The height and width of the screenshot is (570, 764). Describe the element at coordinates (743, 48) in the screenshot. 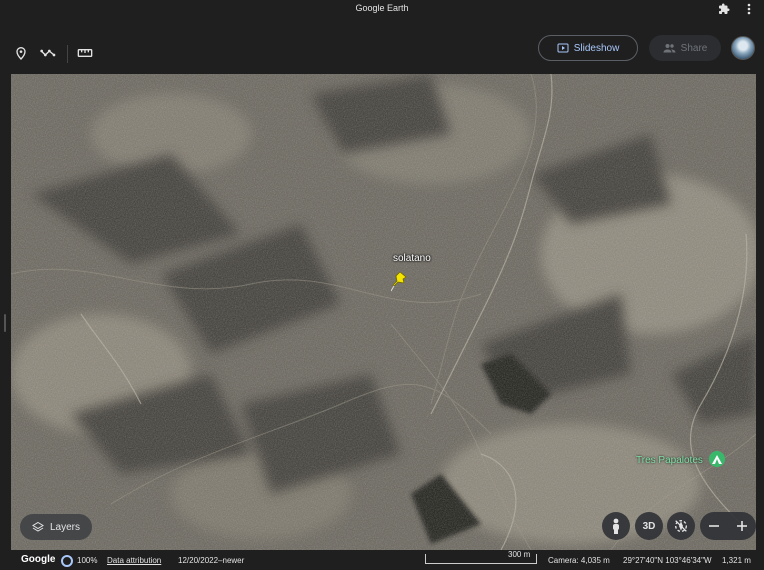

I see `account-avatar` at that location.